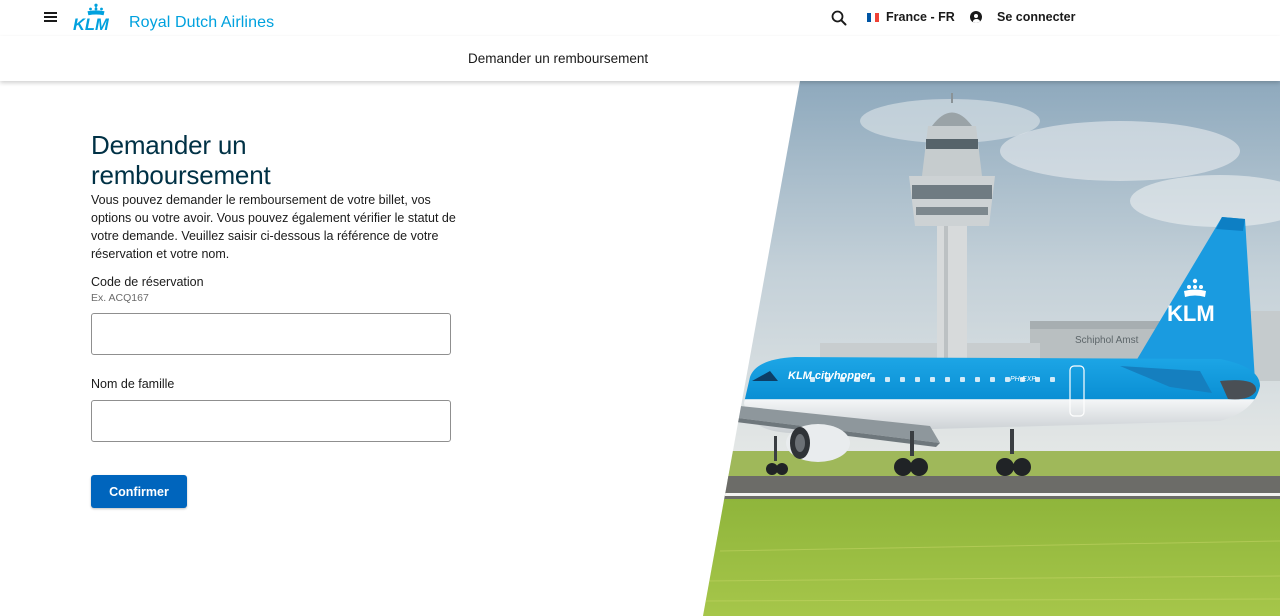 The height and width of the screenshot is (616, 1280). I want to click on booking-code-hint: Ex. ACQ167, so click(120, 298).